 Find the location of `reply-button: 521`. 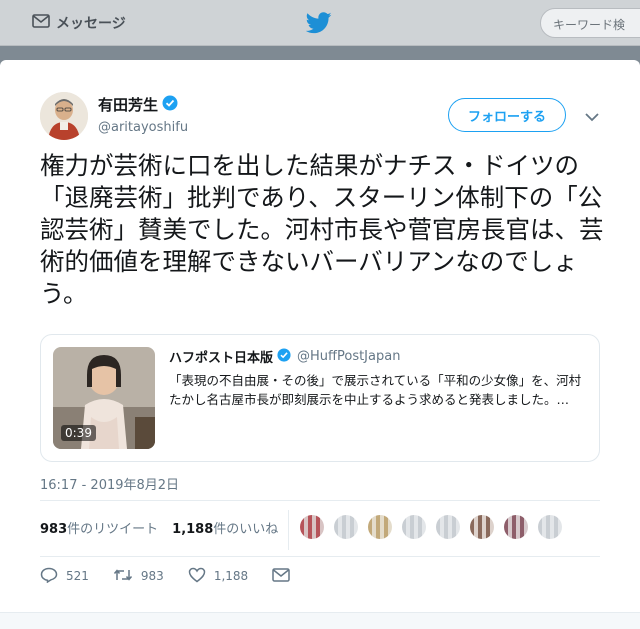

reply-button: 521 is located at coordinates (64, 576).